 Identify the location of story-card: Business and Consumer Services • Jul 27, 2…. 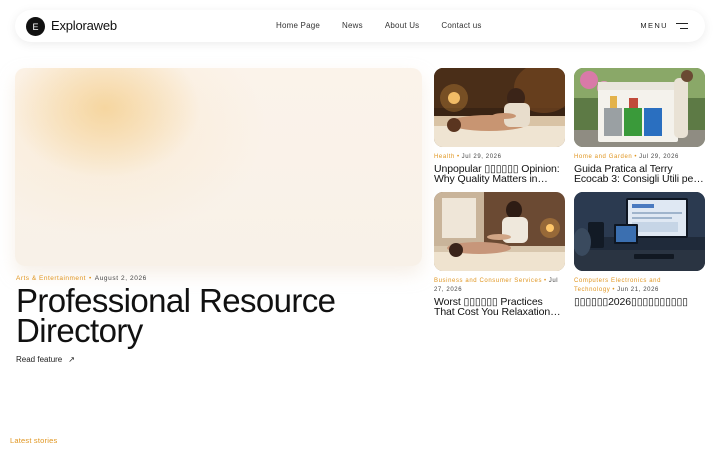
(499, 254).